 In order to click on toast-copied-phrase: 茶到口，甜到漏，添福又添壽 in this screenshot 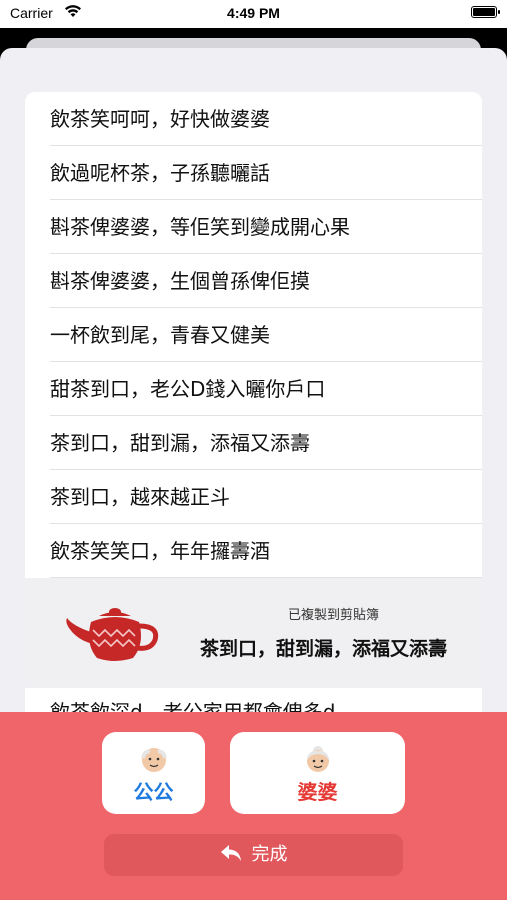, I will do `click(323, 649)`.